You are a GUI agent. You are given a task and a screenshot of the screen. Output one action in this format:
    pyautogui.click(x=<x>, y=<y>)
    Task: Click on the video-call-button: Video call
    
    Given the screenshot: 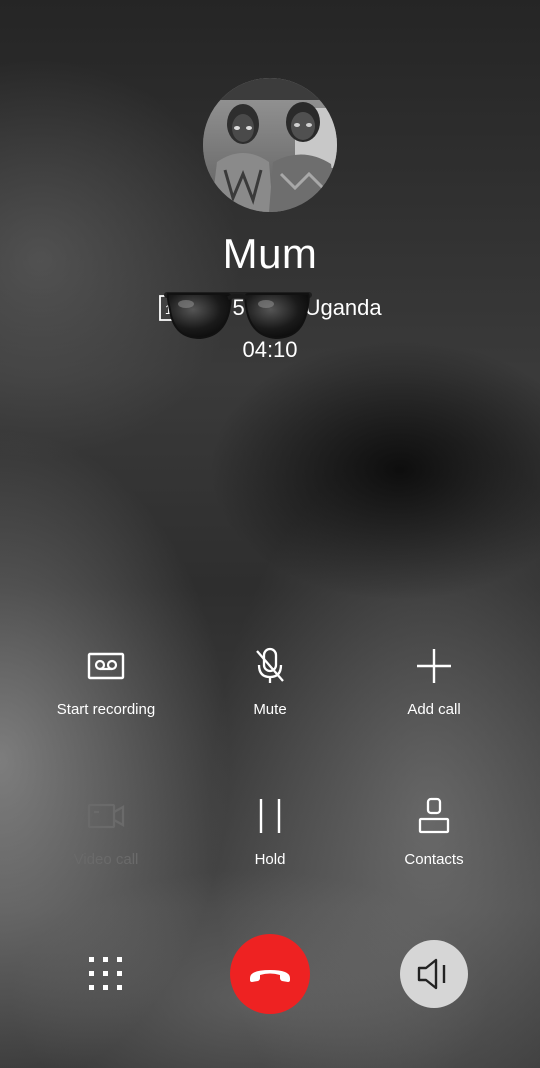 What is the action you would take?
    pyautogui.click(x=106, y=842)
    